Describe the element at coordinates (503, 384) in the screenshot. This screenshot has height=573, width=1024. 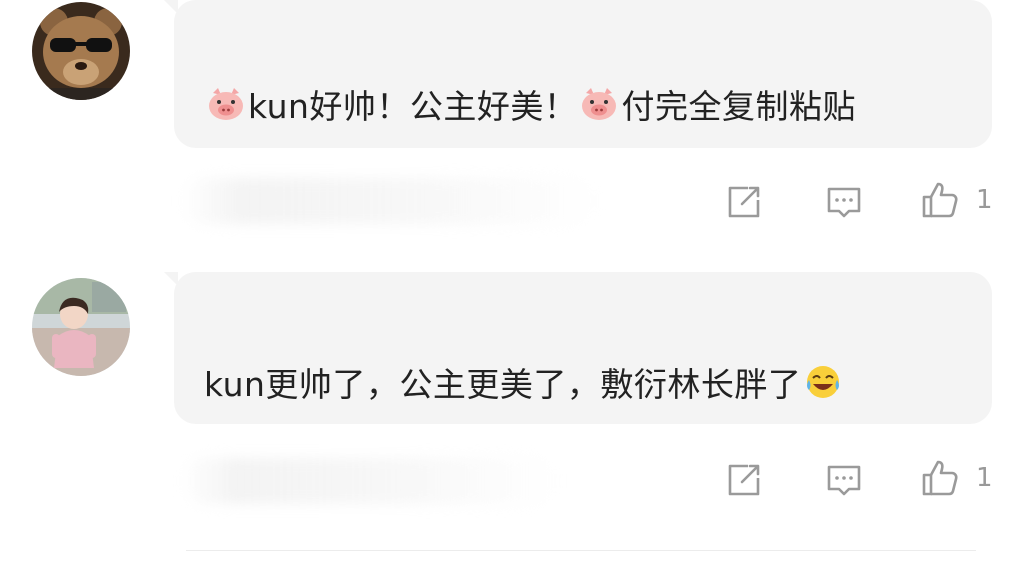
I see `comment-text-part: kun更帅了，公主更美了，敷衍林长胖了` at that location.